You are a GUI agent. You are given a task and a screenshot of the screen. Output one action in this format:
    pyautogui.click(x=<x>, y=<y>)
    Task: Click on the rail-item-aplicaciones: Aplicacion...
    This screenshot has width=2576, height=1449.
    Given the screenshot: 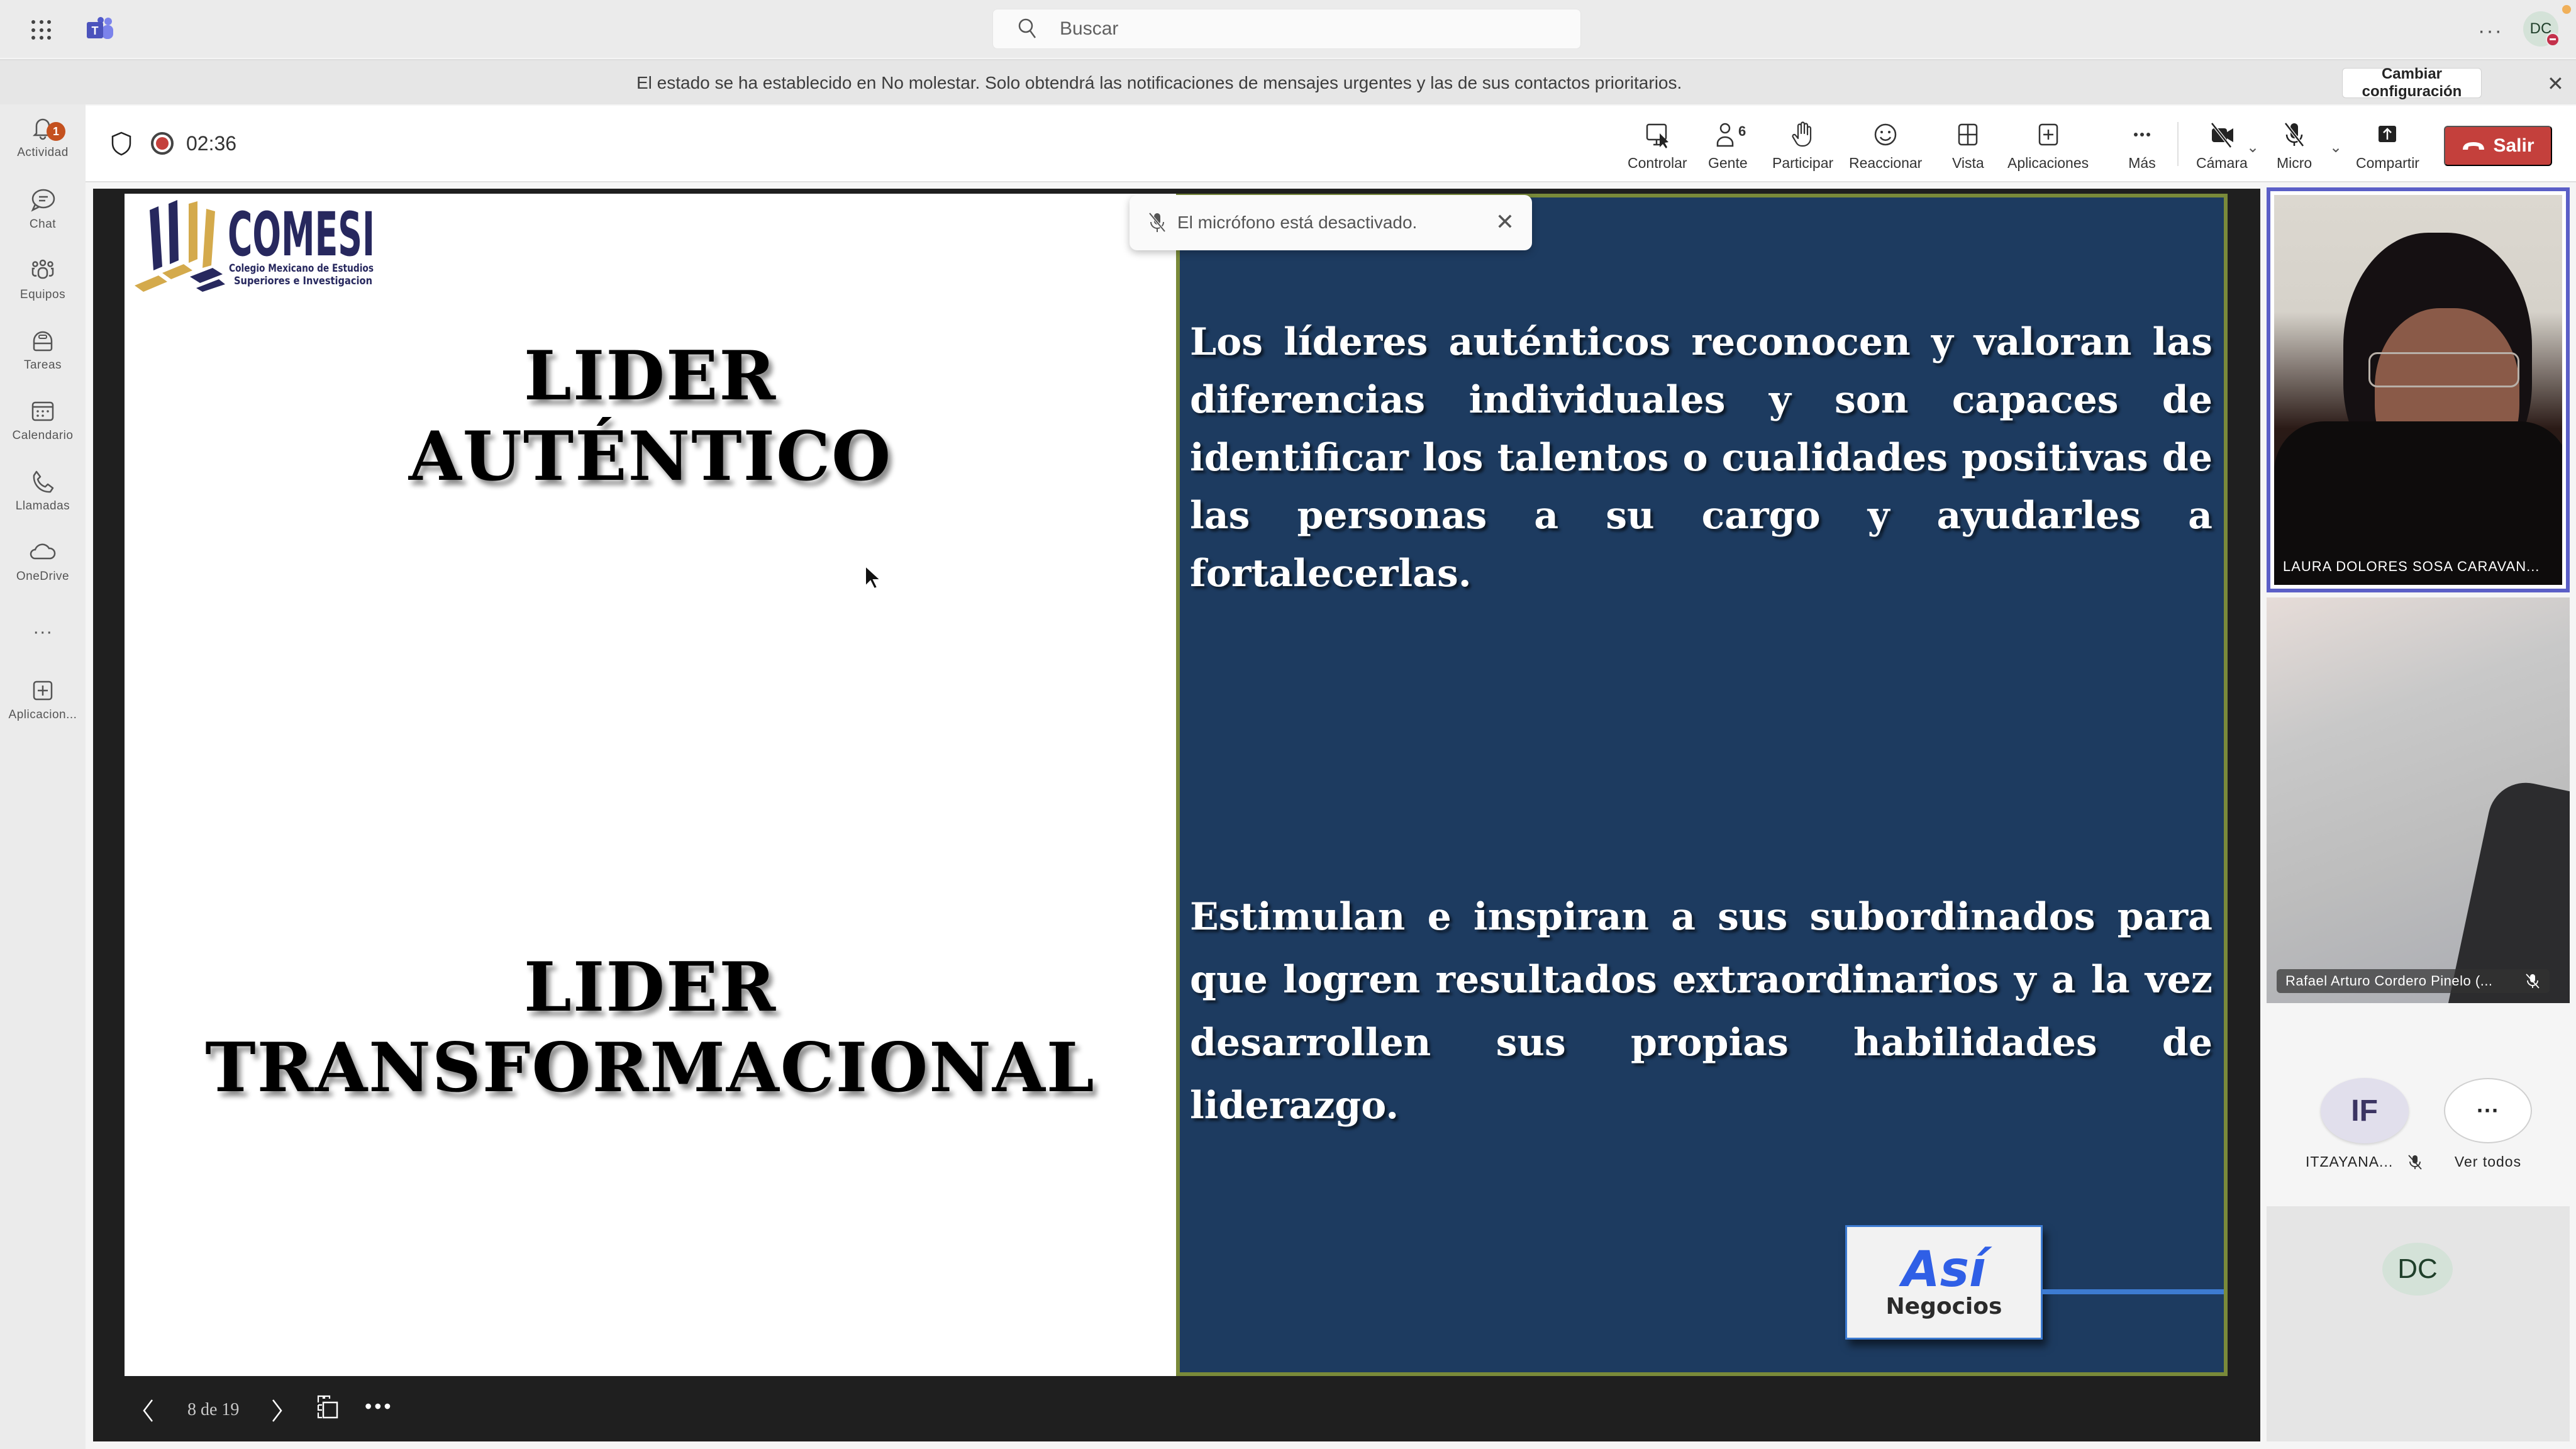 What is the action you would take?
    pyautogui.click(x=43, y=708)
    